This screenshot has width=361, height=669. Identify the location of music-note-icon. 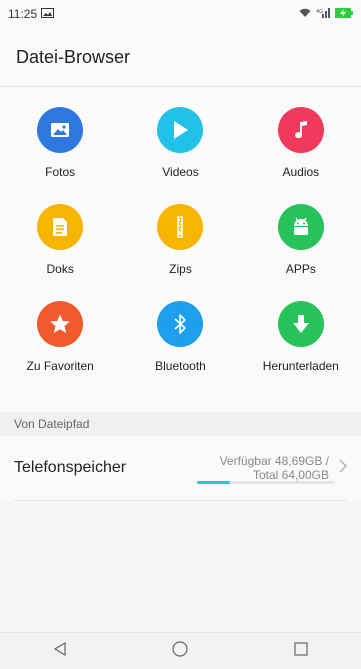
(300, 130).